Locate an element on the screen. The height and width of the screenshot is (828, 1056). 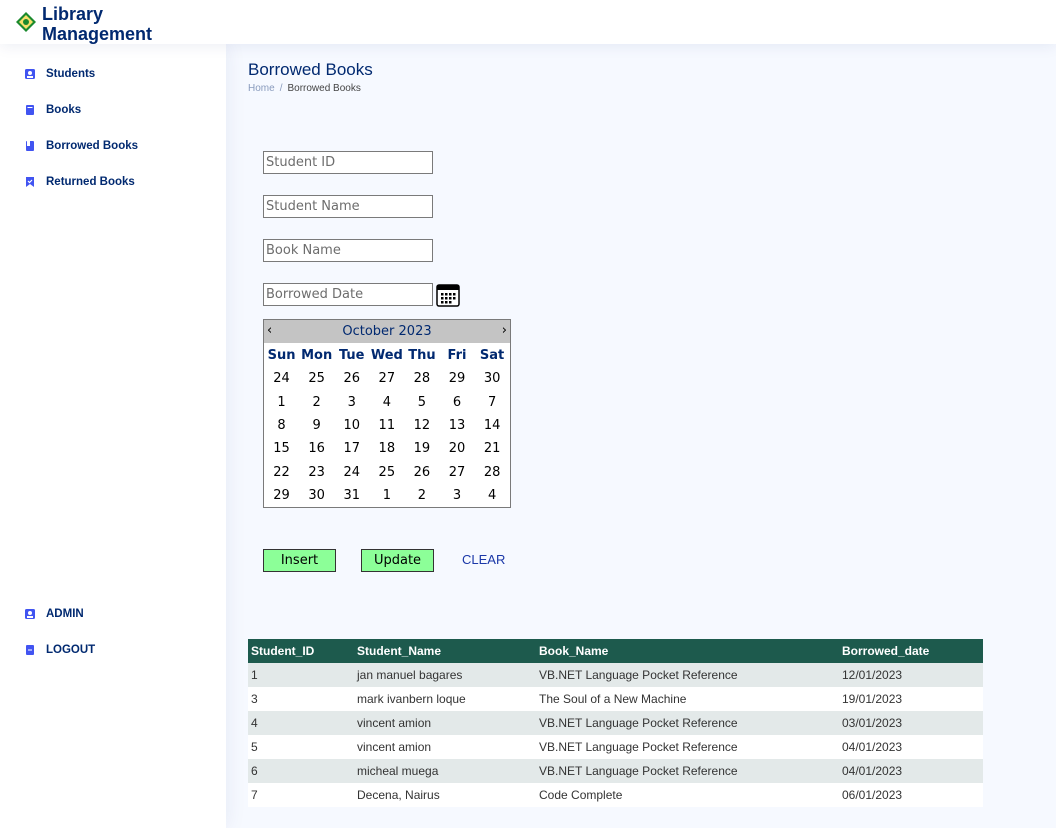
table-cell: Decena, Nairus is located at coordinates (445, 795).